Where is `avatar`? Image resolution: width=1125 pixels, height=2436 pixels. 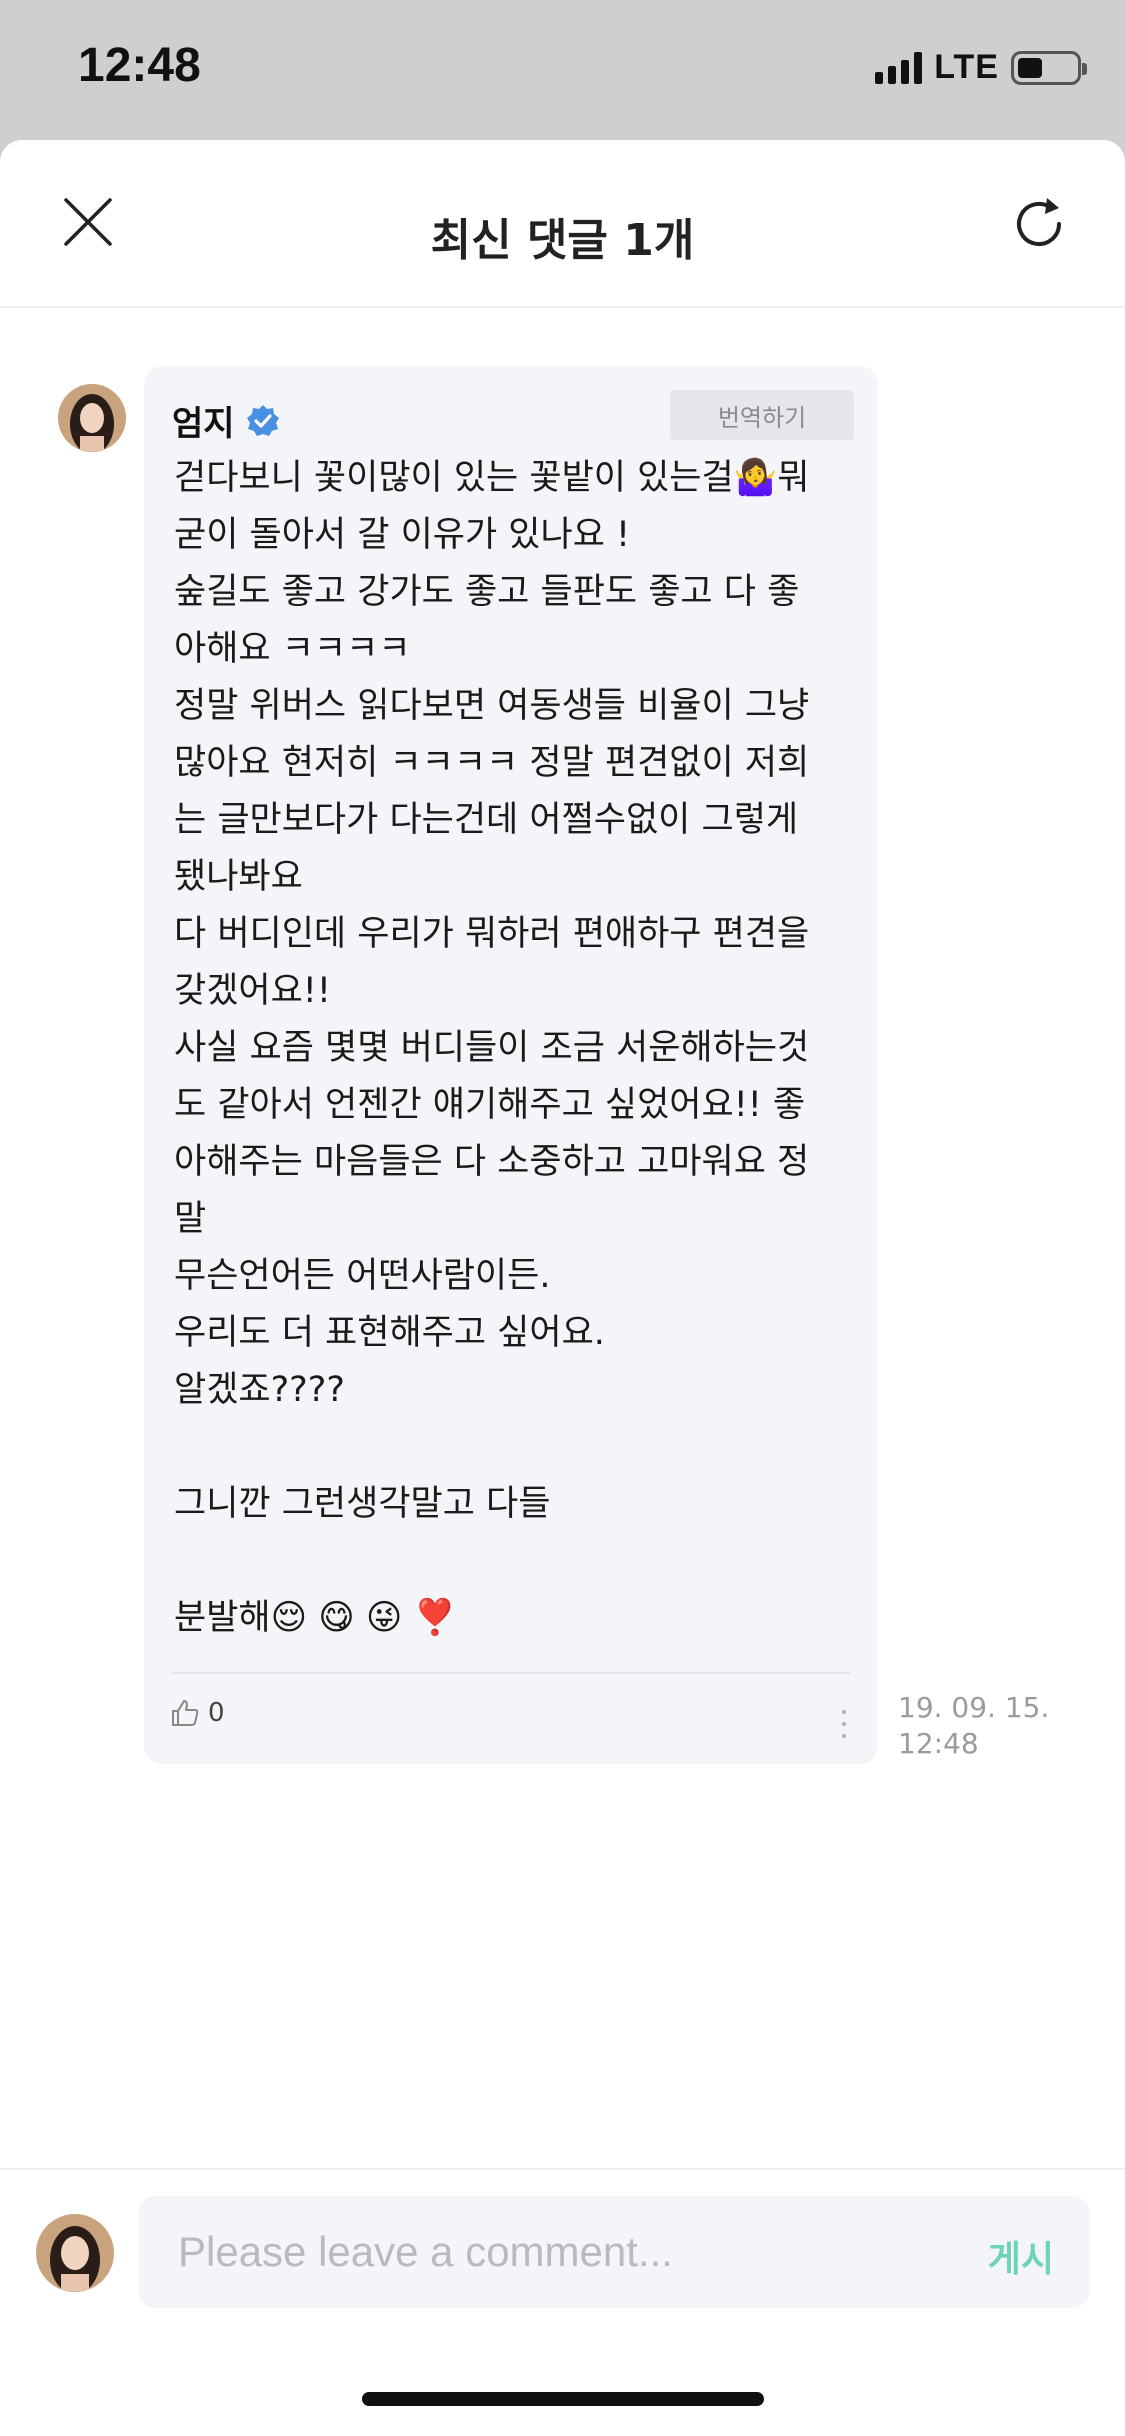
avatar is located at coordinates (92, 418).